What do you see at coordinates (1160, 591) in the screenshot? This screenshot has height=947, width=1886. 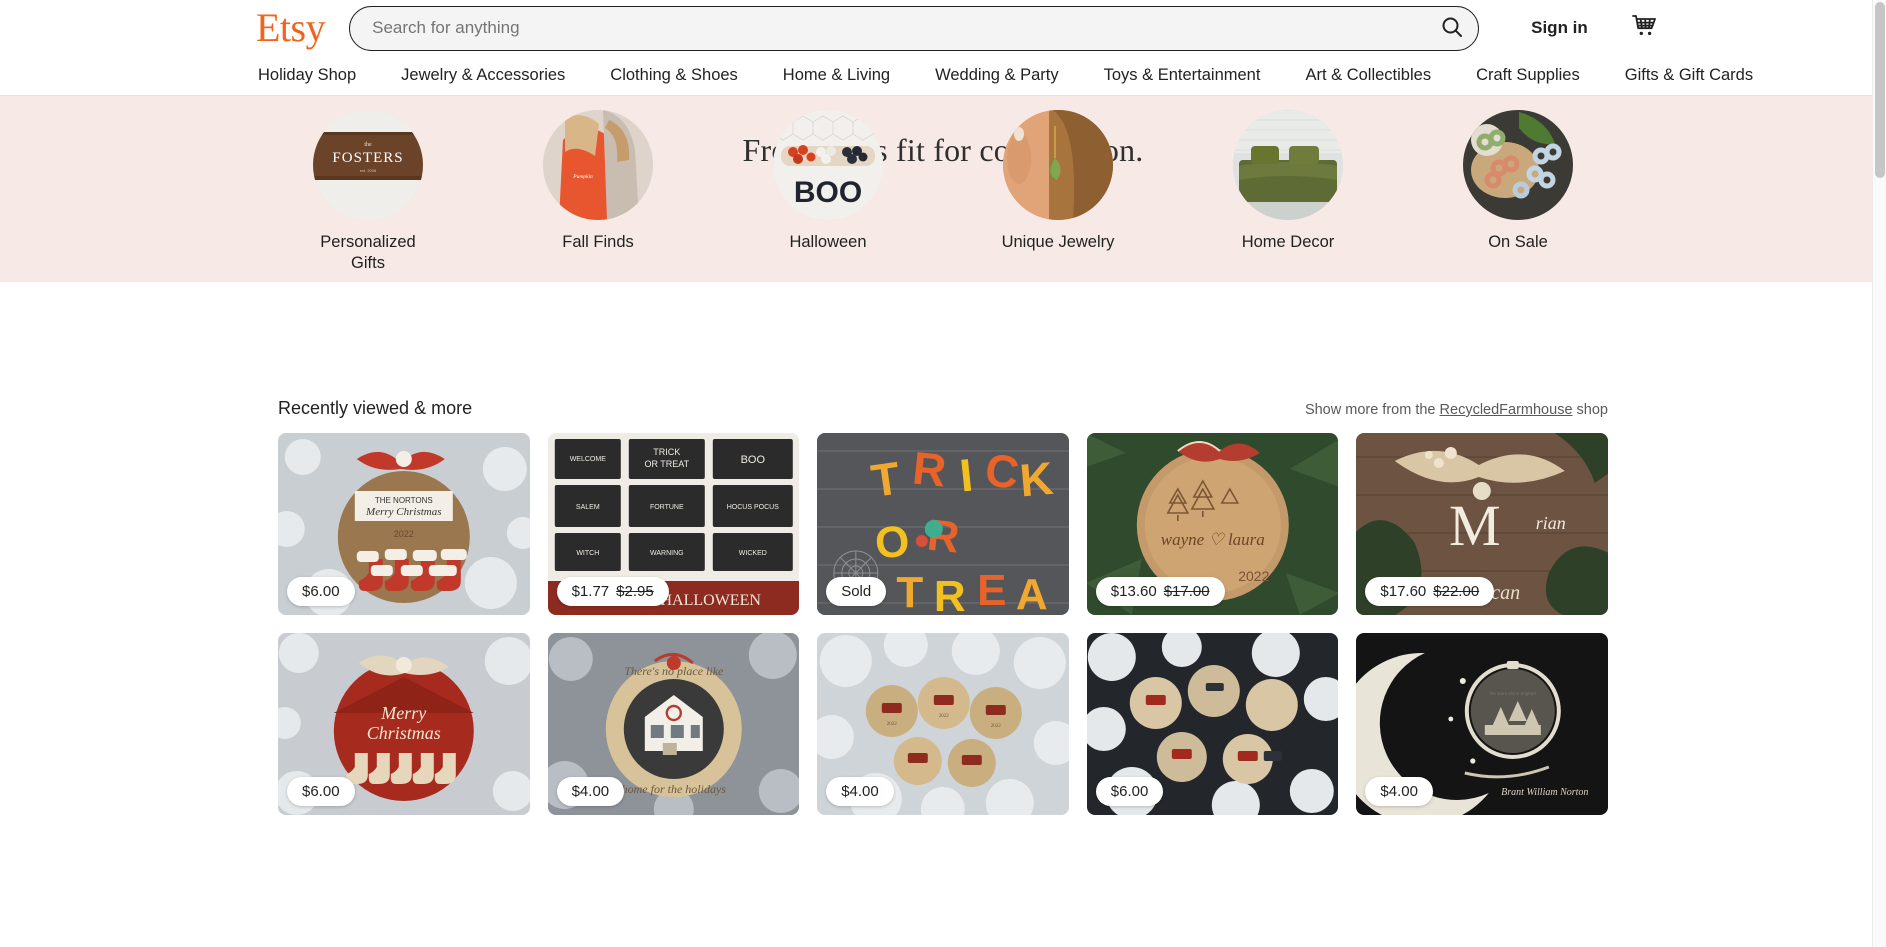 I see `price-badge: $13.60 $17.00` at bounding box center [1160, 591].